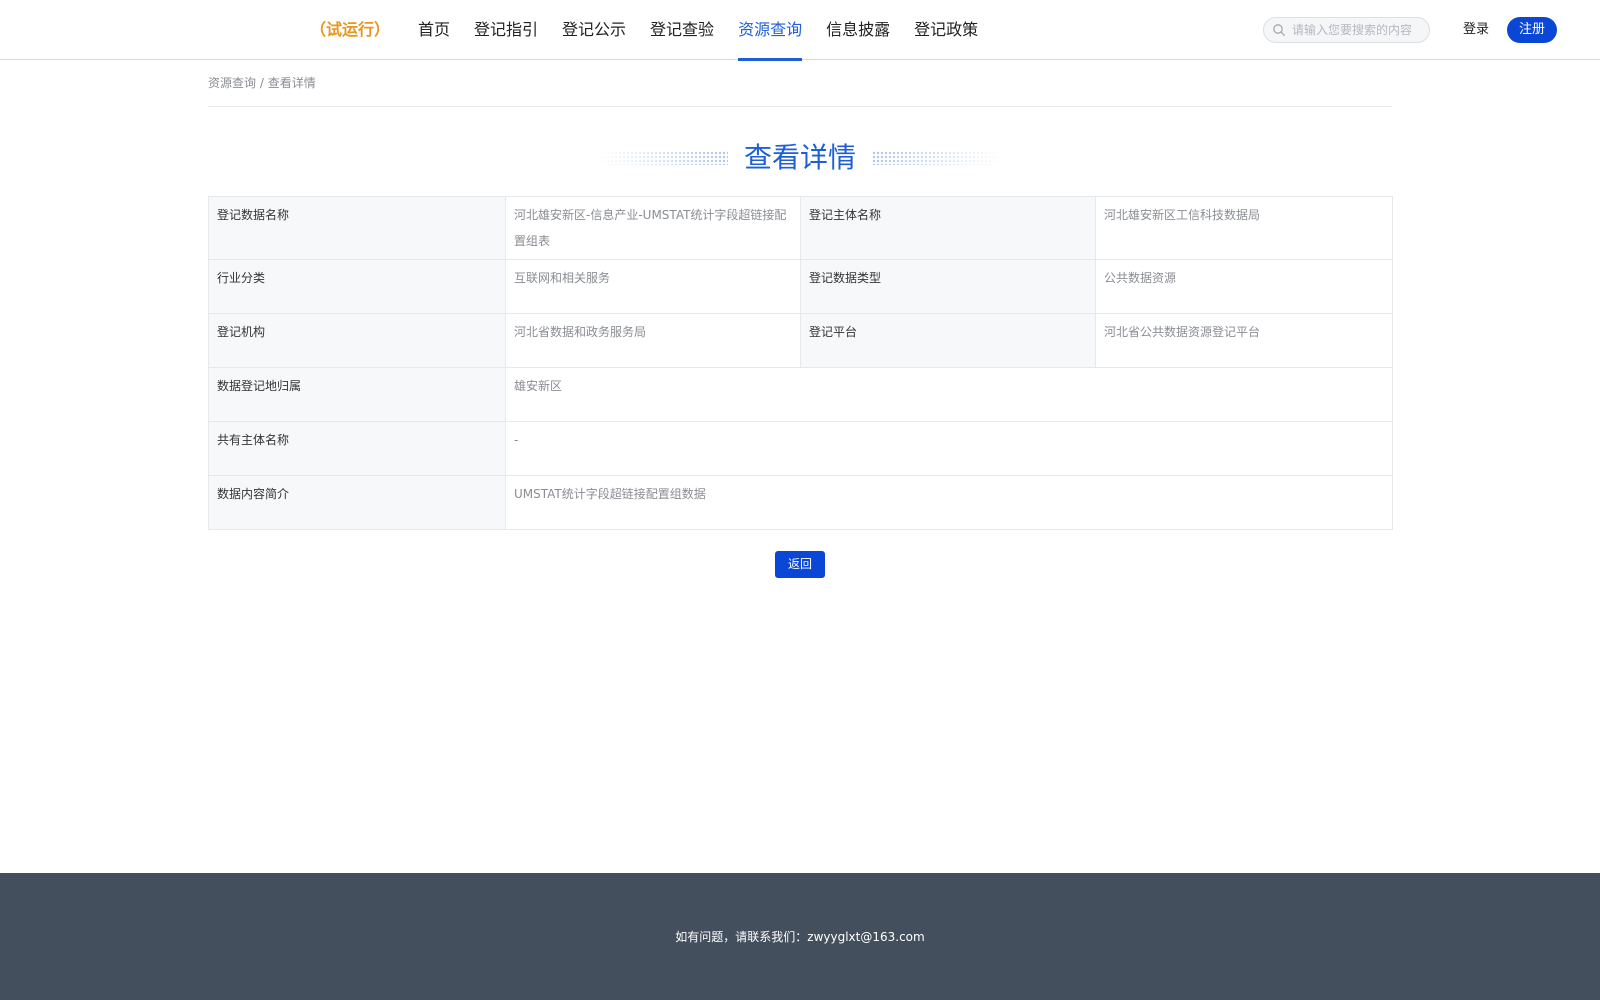 This screenshot has width=1600, height=1000. Describe the element at coordinates (682, 30) in the screenshot. I see `nav-item-verification: 登记查验` at that location.